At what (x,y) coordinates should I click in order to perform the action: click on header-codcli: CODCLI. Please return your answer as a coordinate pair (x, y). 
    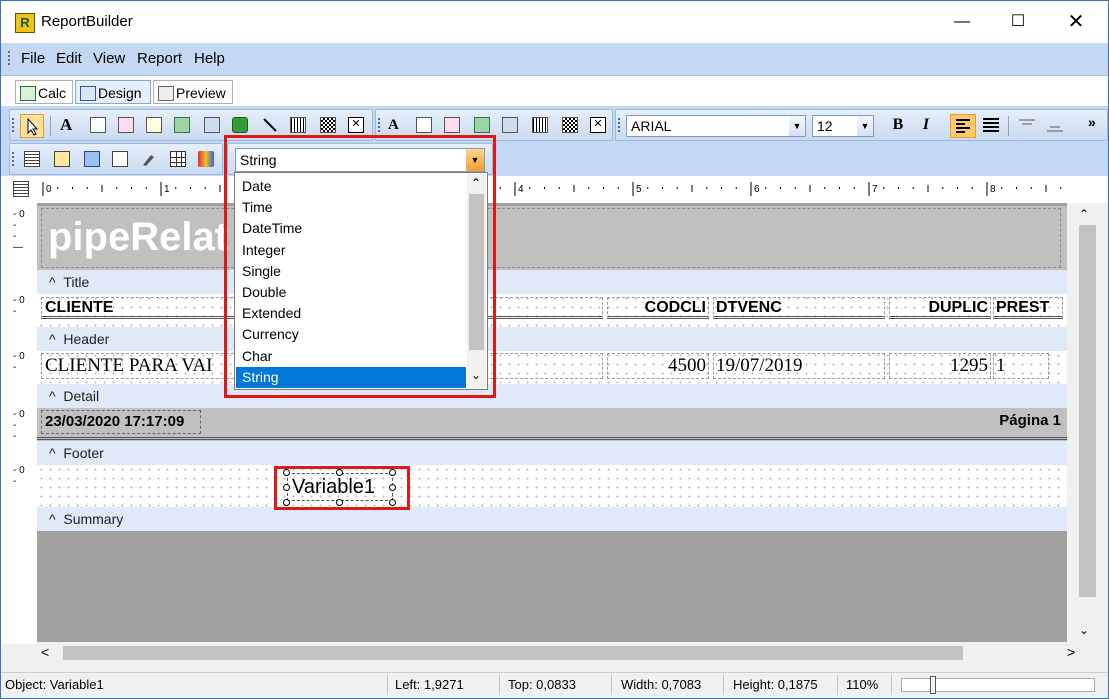
    Looking at the image, I should click on (658, 308).